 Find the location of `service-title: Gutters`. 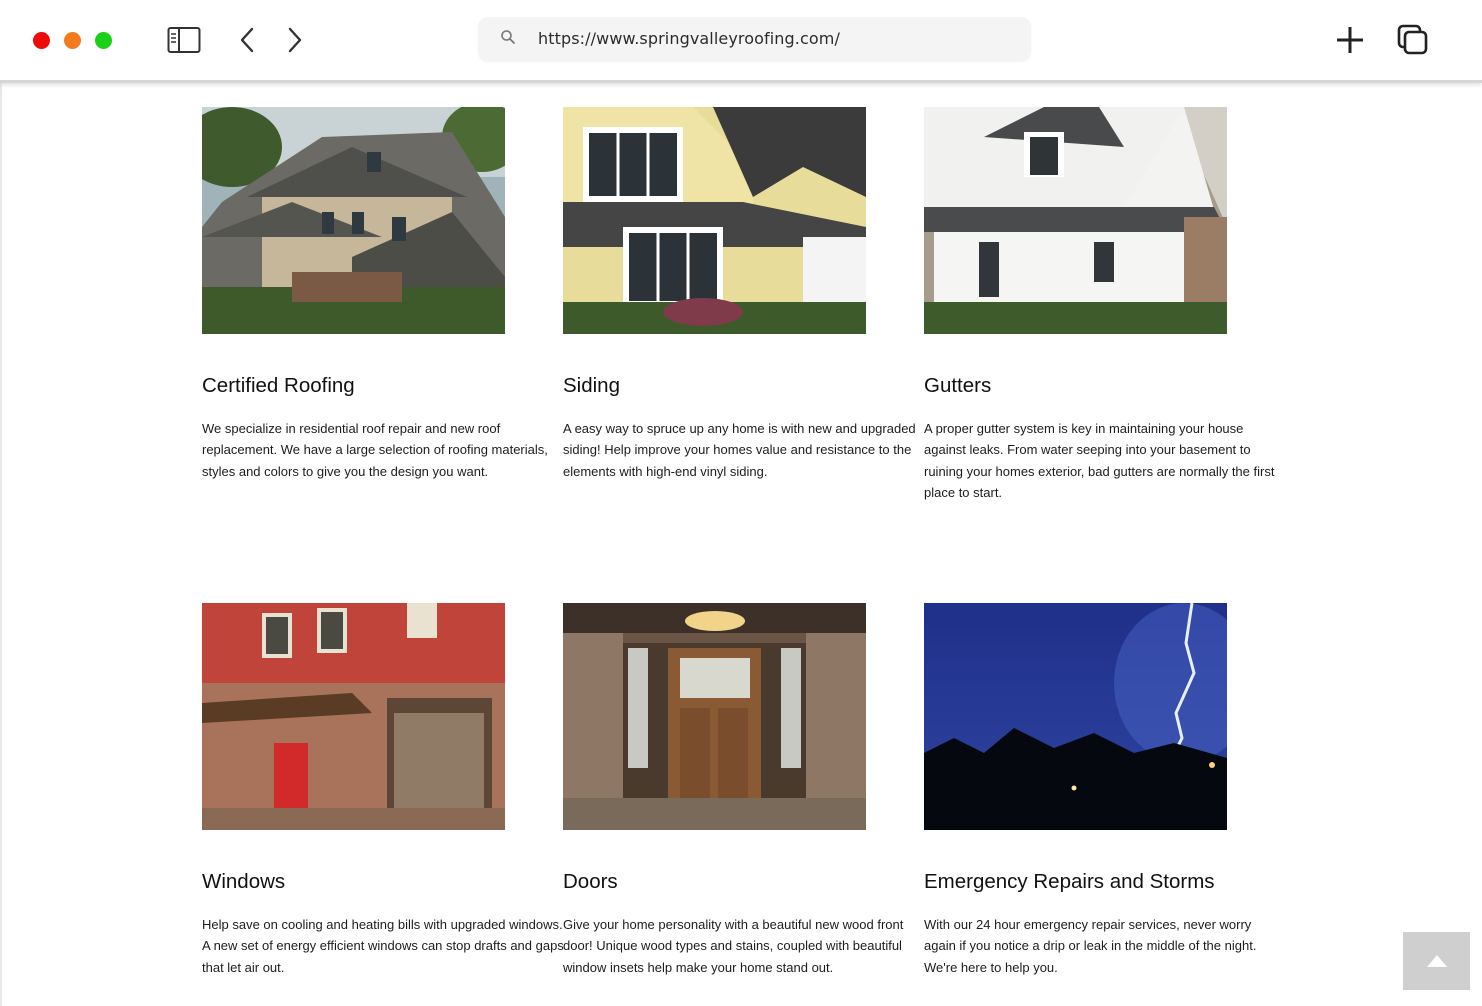

service-title: Gutters is located at coordinates (958, 385).